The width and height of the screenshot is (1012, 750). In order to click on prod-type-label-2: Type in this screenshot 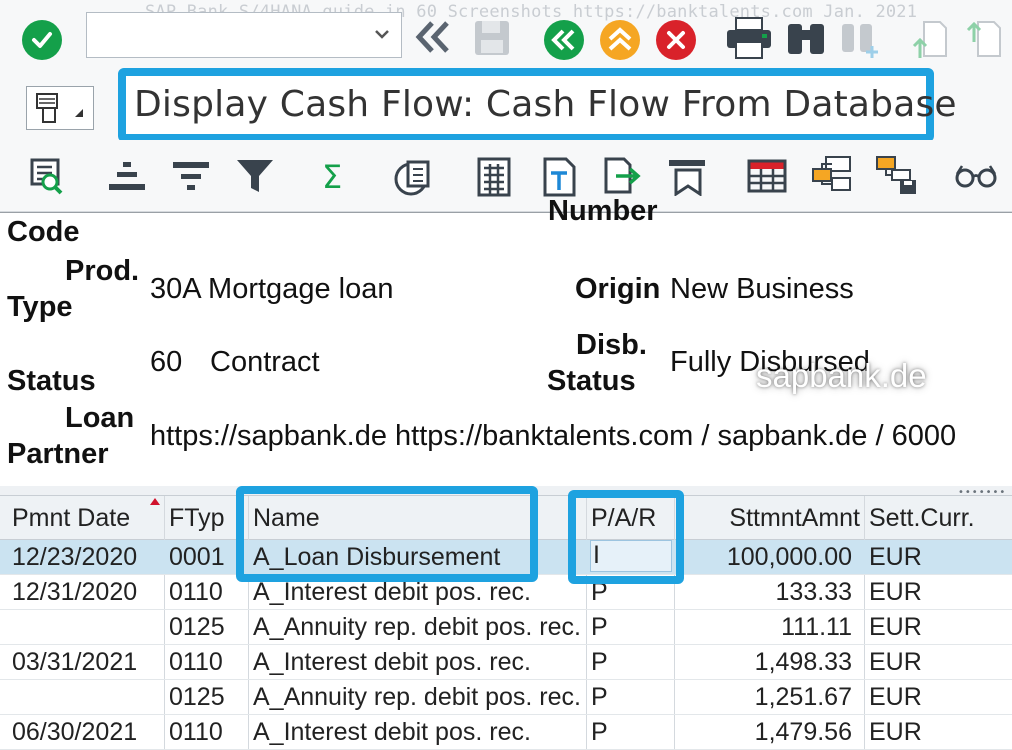, I will do `click(40, 307)`.